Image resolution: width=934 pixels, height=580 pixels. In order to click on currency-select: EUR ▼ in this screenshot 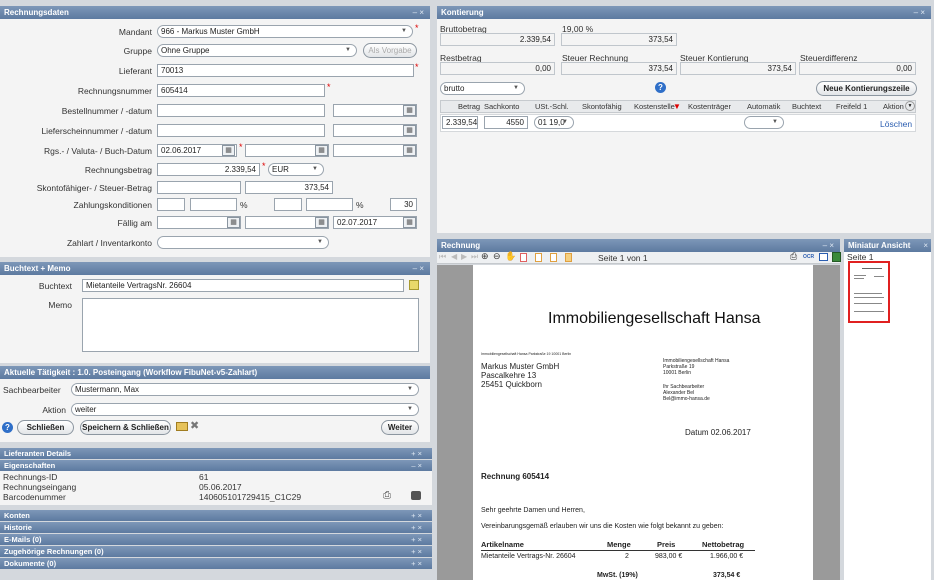, I will do `click(296, 169)`.